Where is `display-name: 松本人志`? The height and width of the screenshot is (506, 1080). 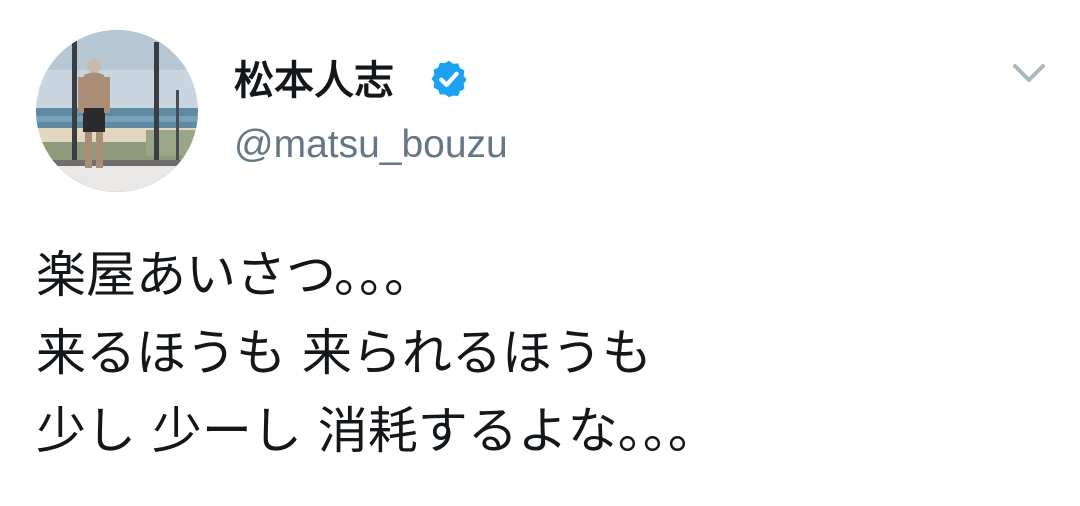
display-name: 松本人志 is located at coordinates (314, 81).